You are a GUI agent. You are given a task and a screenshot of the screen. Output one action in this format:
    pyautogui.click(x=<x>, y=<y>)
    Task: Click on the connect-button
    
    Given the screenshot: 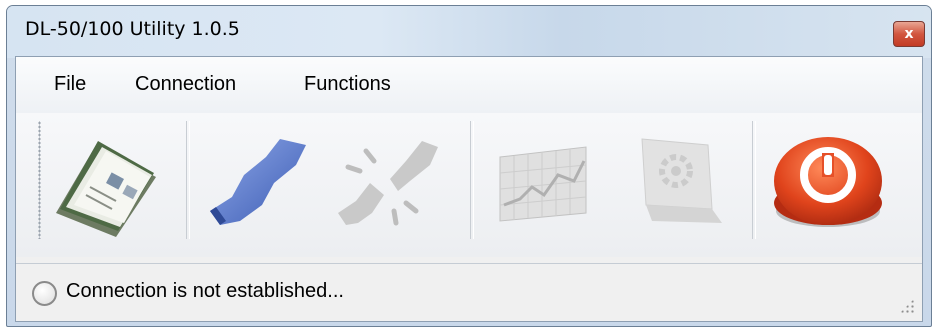 What is the action you would take?
    pyautogui.click(x=258, y=181)
    